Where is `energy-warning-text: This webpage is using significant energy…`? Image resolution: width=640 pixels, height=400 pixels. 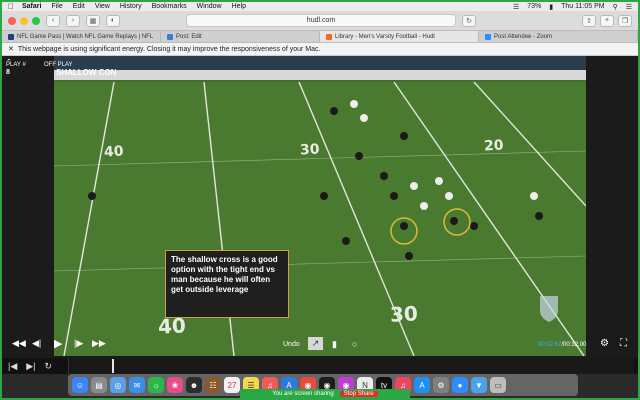 energy-warning-text: This webpage is using significant energy… is located at coordinates (169, 49).